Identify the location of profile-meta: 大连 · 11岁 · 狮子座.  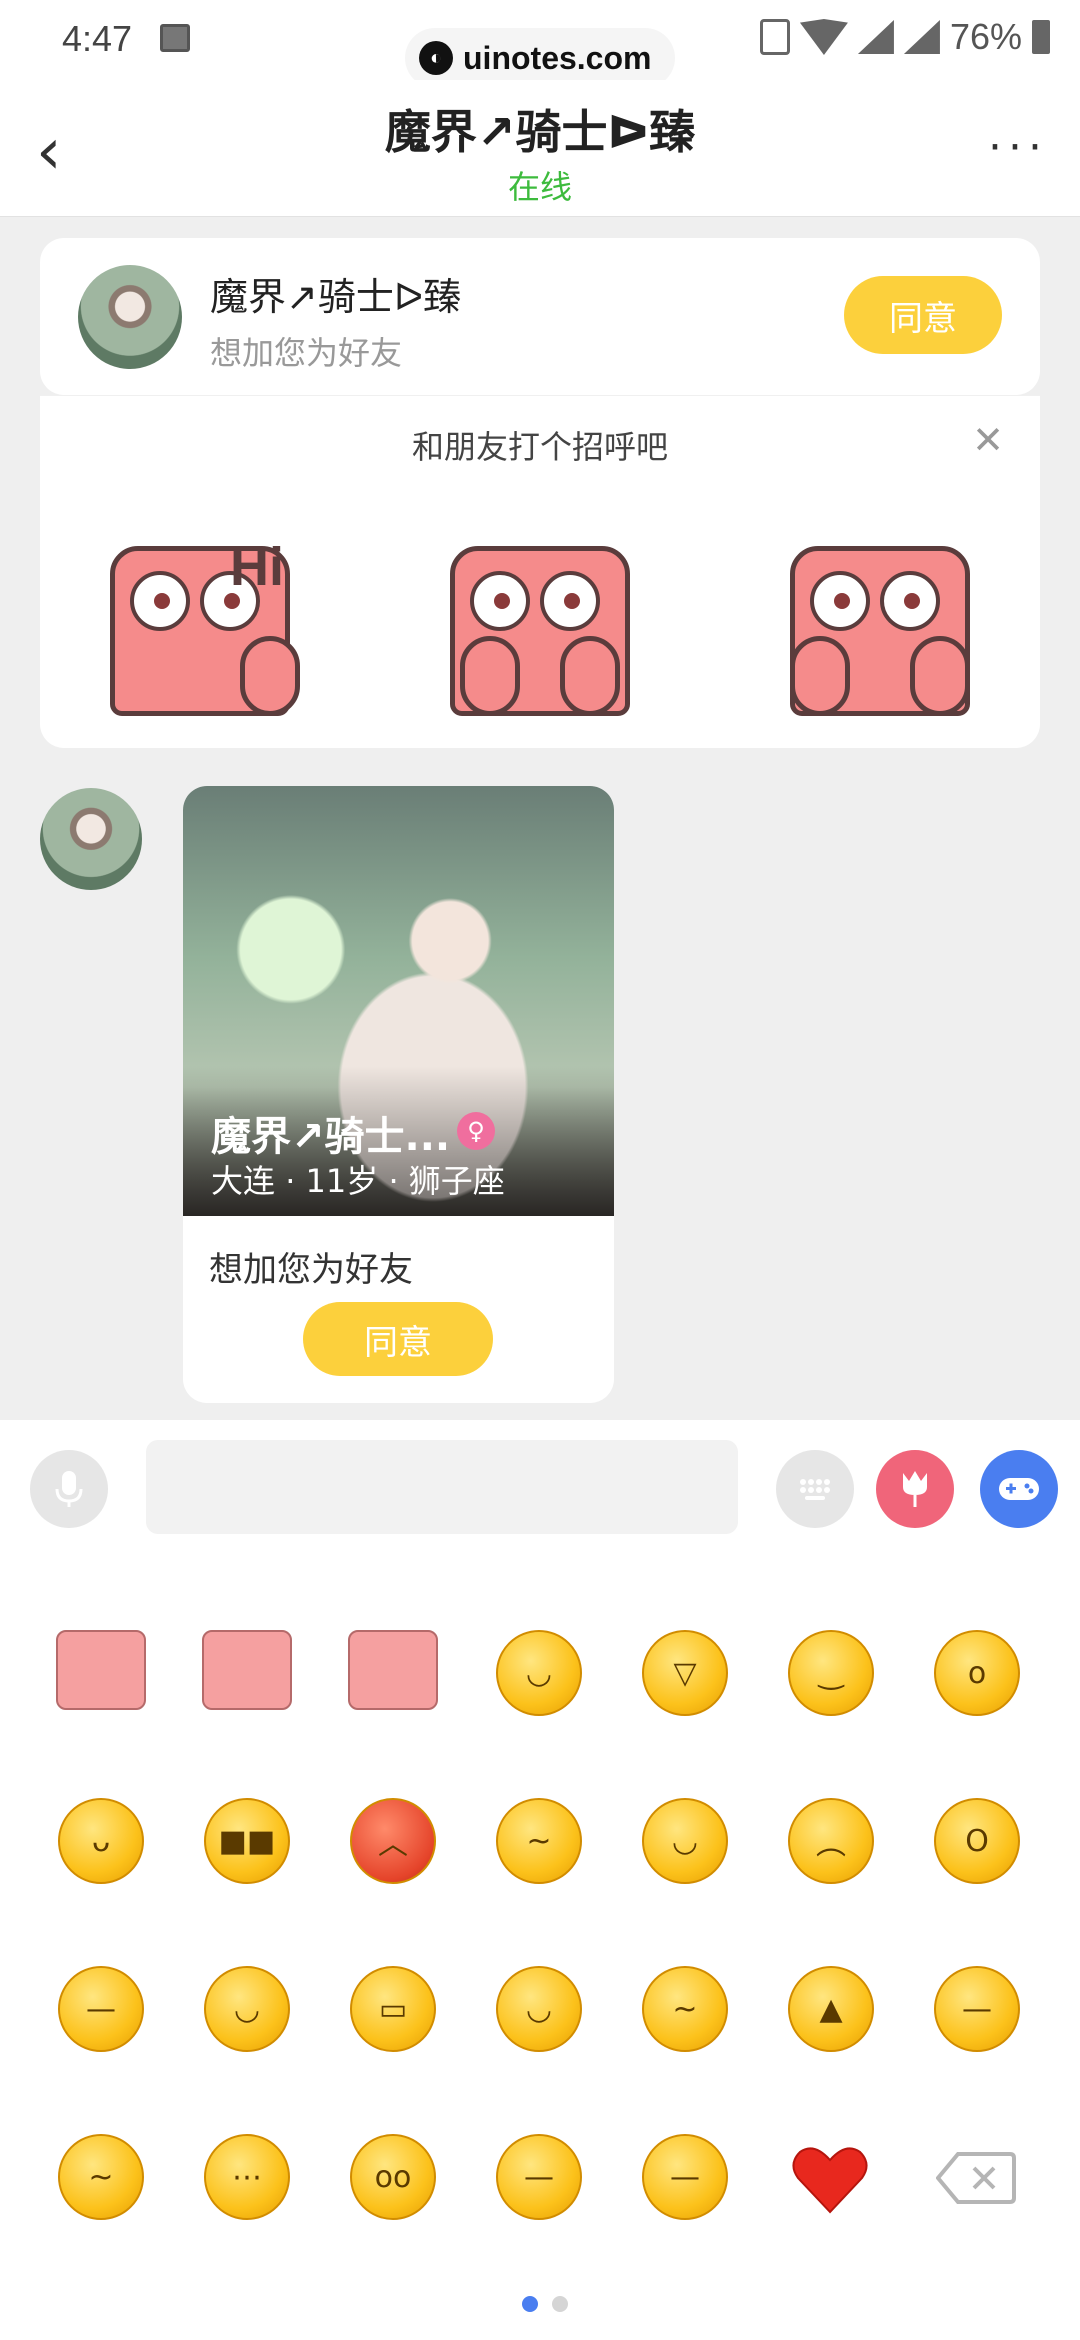
(358, 1179).